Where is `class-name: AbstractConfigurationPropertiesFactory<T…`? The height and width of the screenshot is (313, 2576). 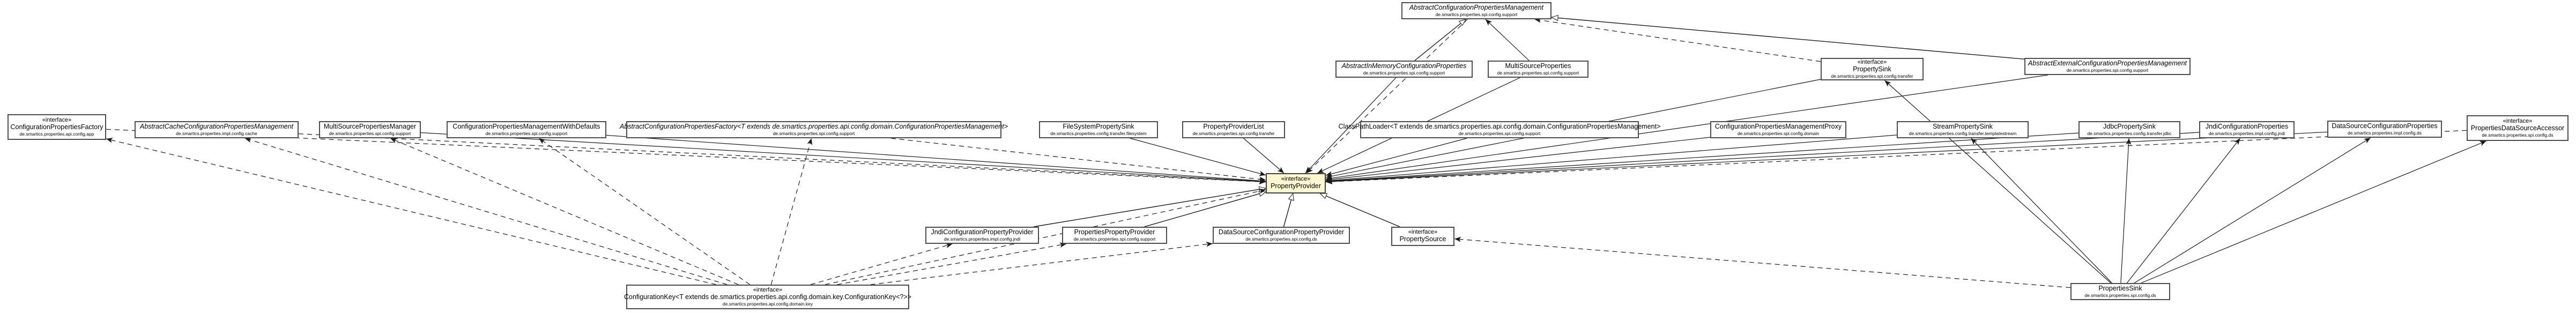
class-name: AbstractConfigurationPropertiesFactory<T… is located at coordinates (814, 127).